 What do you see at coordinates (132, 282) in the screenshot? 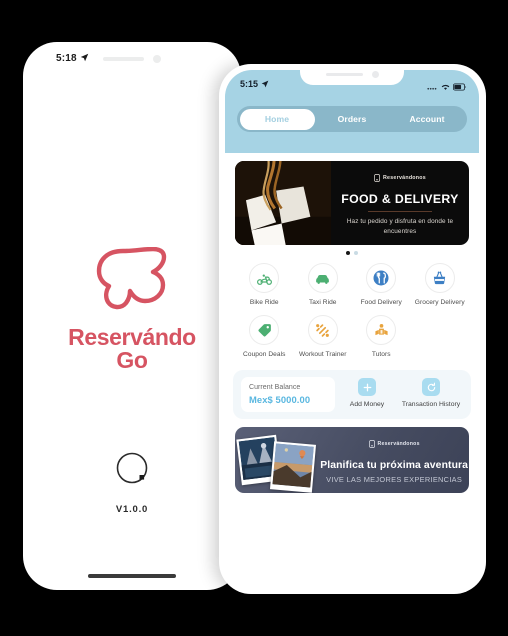
I see `reservando-r-cloud-logo` at bounding box center [132, 282].